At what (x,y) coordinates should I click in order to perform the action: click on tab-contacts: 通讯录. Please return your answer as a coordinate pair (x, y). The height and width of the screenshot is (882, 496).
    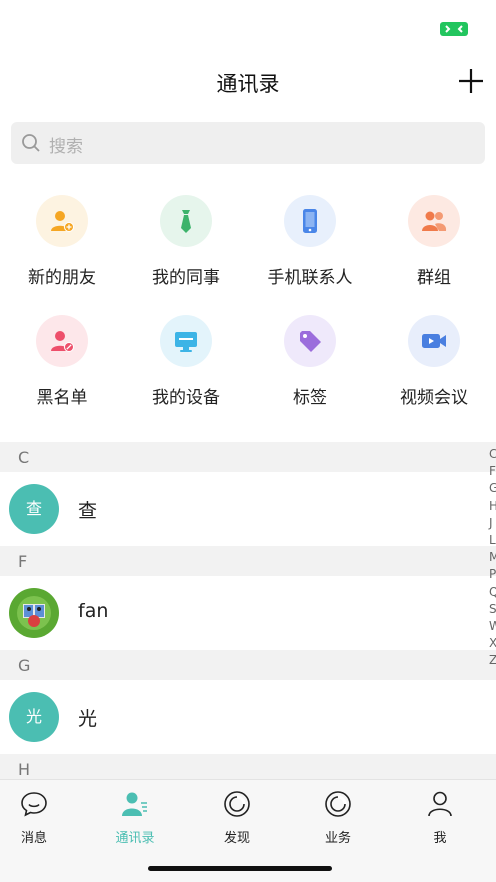
    Looking at the image, I should click on (135, 815).